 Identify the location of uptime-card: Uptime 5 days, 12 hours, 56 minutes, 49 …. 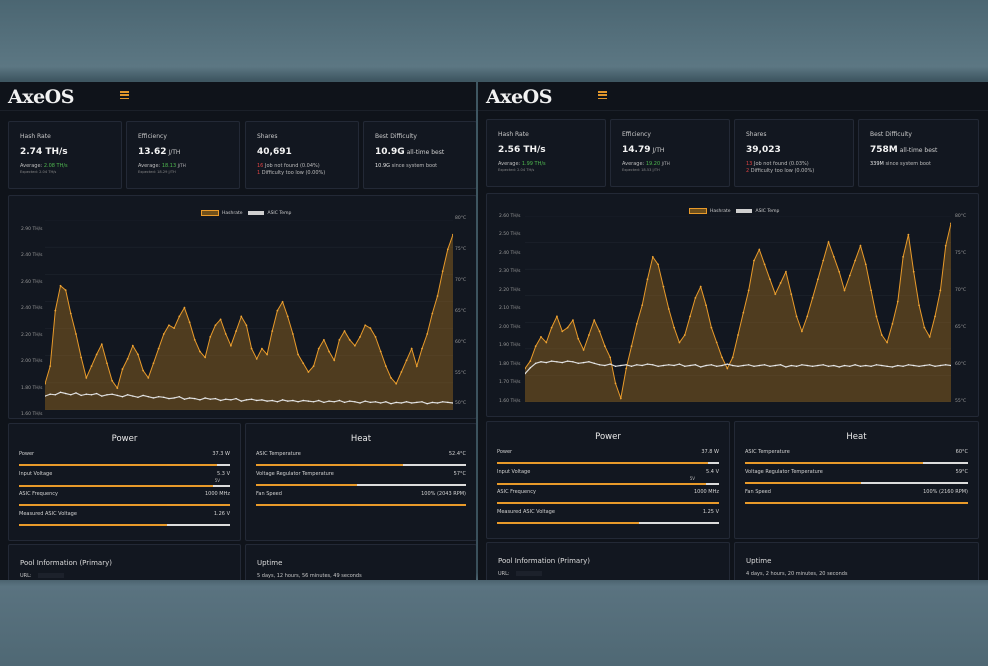
(360, 562).